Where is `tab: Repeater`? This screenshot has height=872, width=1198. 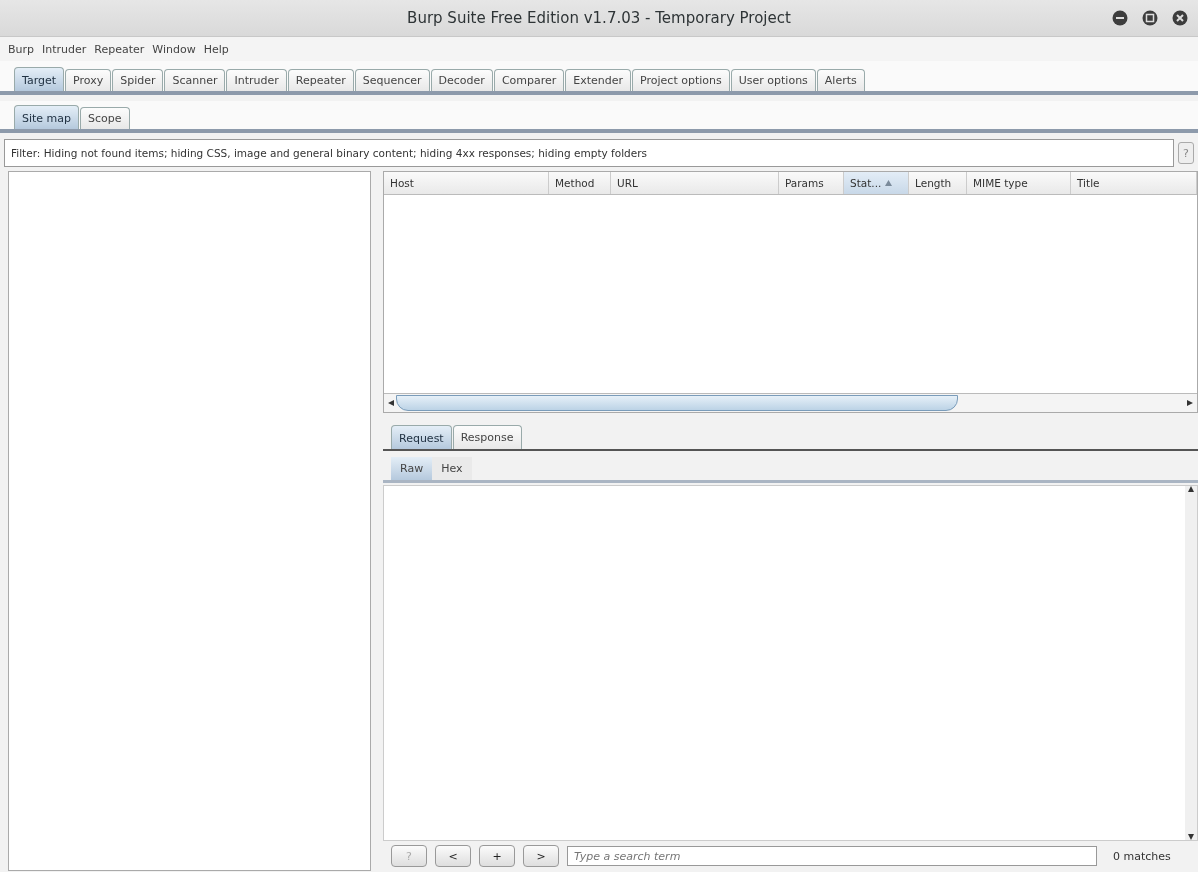 tab: Repeater is located at coordinates (320, 80).